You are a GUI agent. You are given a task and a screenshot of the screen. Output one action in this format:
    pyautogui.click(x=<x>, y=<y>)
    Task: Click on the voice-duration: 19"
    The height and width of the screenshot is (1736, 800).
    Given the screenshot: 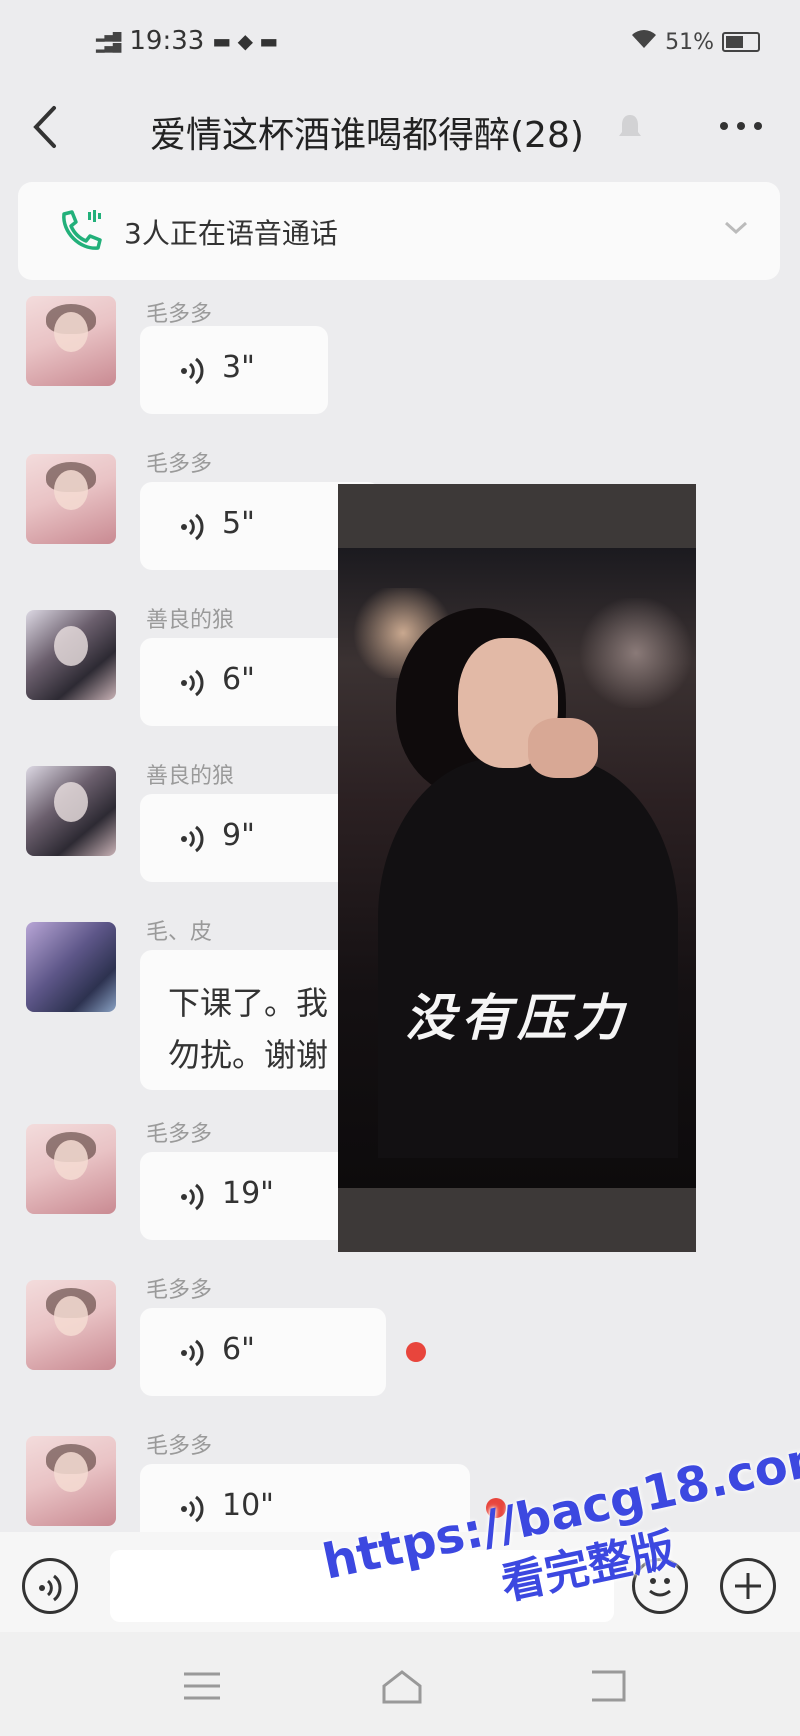 What is the action you would take?
    pyautogui.click(x=248, y=1193)
    